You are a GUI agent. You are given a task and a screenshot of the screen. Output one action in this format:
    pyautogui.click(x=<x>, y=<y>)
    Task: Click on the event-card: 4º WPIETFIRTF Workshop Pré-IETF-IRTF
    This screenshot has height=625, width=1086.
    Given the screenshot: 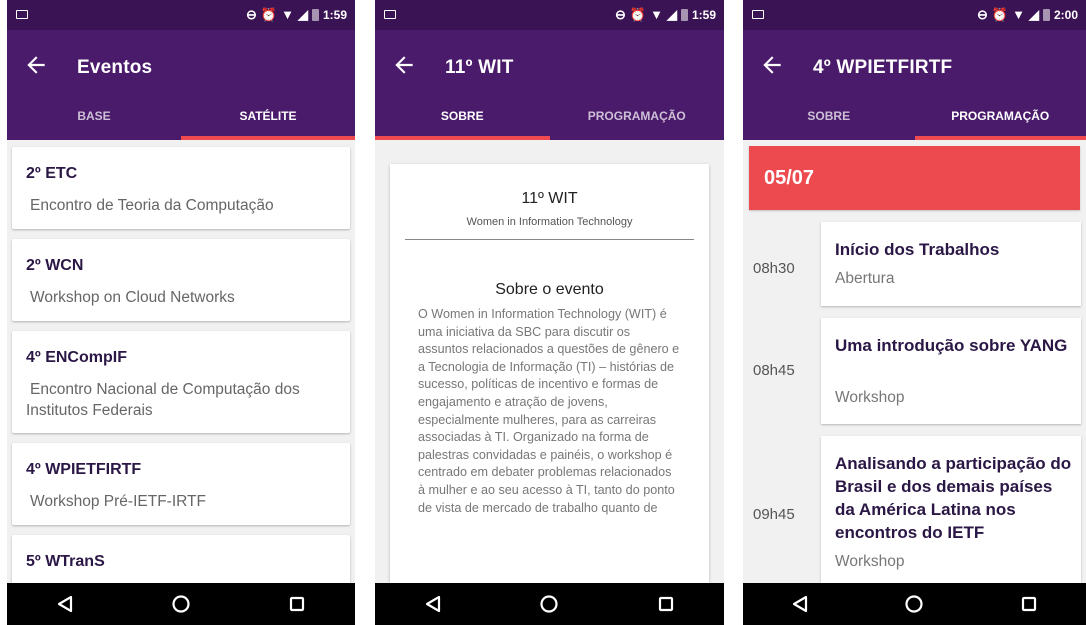 What is the action you would take?
    pyautogui.click(x=181, y=484)
    